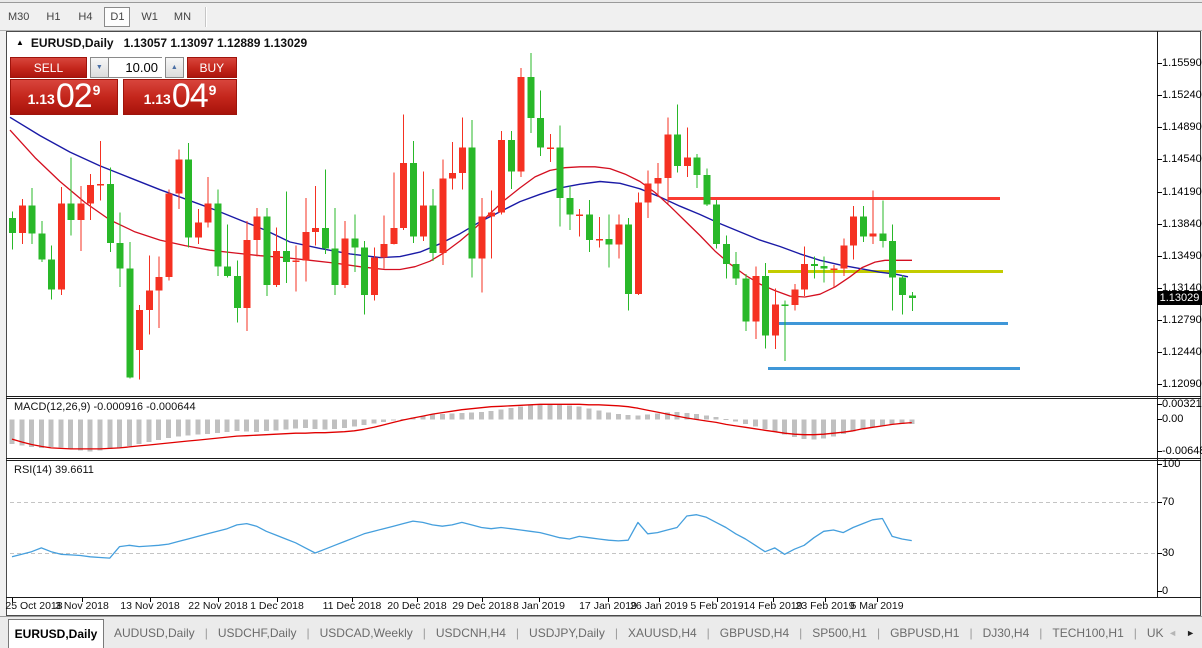 The image size is (1202, 648). Describe the element at coordinates (1182, 320) in the screenshot. I see `price-axis-tick: 1.12790` at that location.